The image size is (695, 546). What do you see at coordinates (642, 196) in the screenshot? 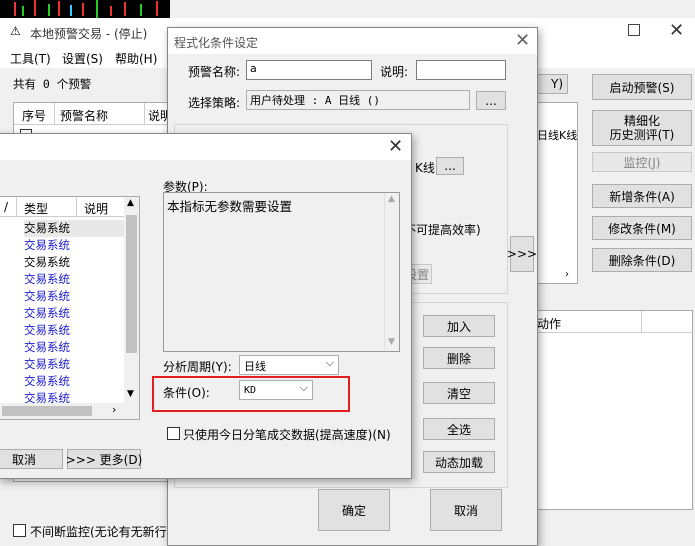
I see `add-condition-button: 新增条件(A)` at bounding box center [642, 196].